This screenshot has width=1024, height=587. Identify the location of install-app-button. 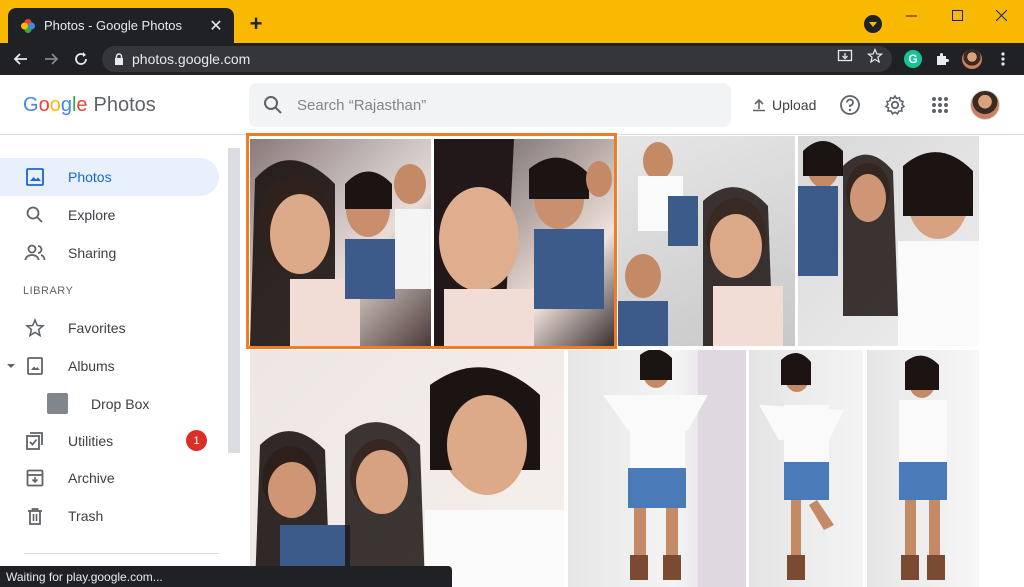
(845, 56).